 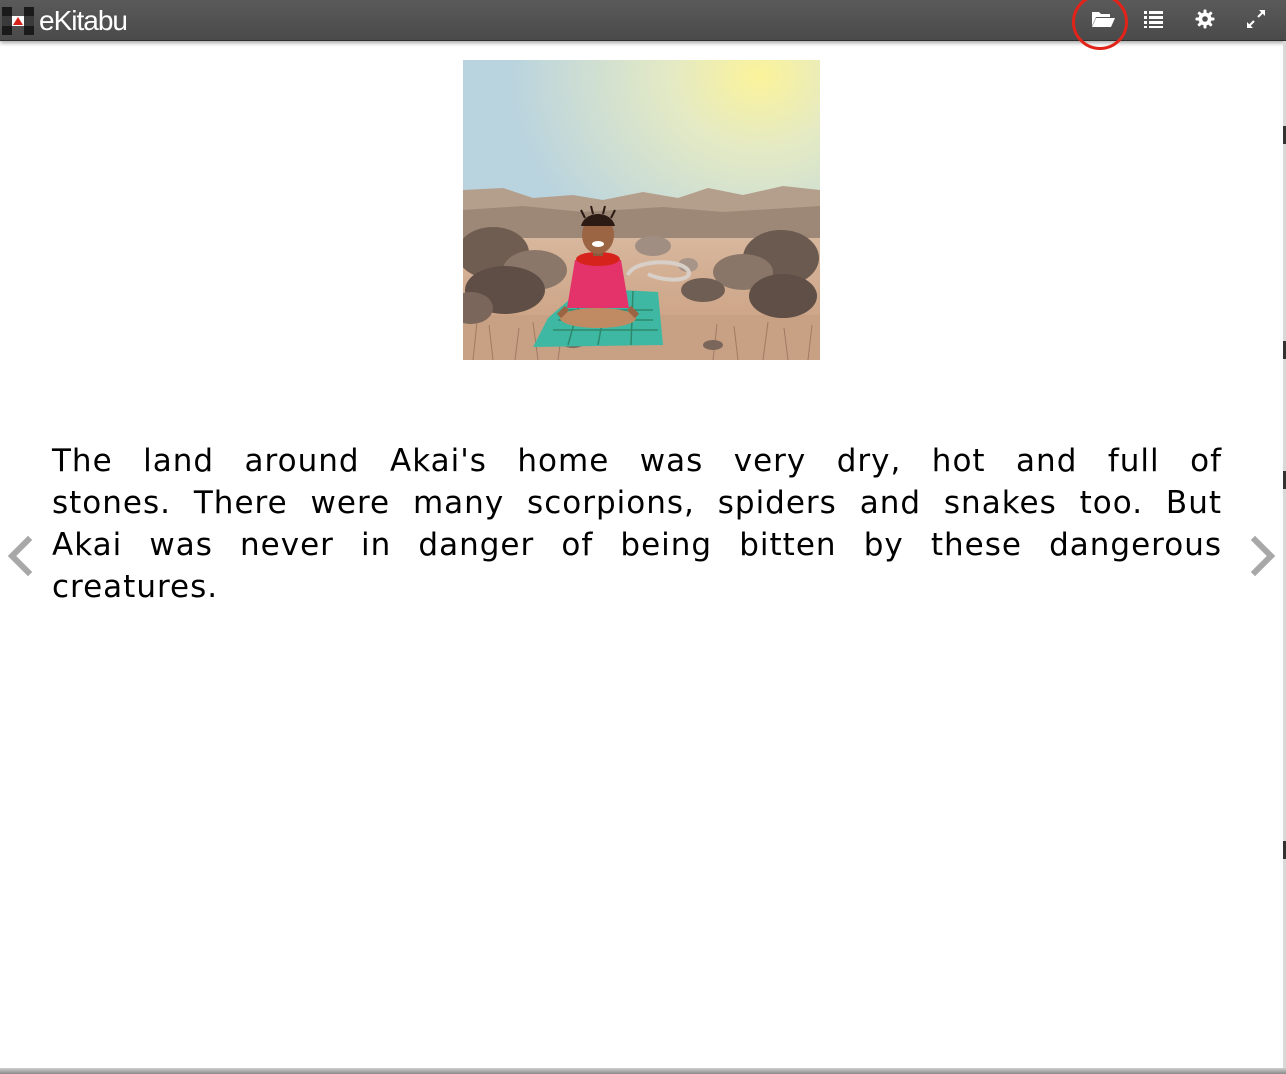 I want to click on ekitabu-logo-mark-icon, so click(x=18, y=21).